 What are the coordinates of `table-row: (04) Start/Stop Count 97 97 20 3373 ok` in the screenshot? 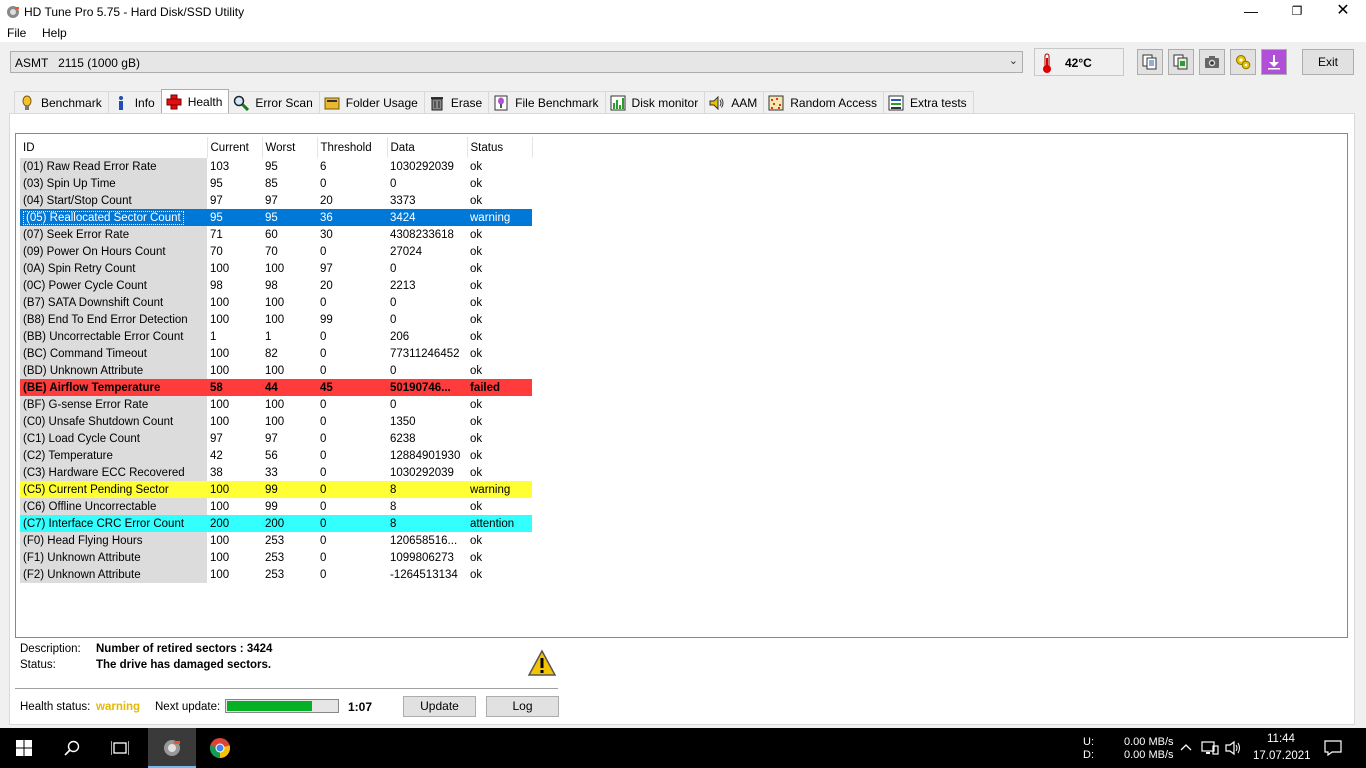 It's located at (276, 200).